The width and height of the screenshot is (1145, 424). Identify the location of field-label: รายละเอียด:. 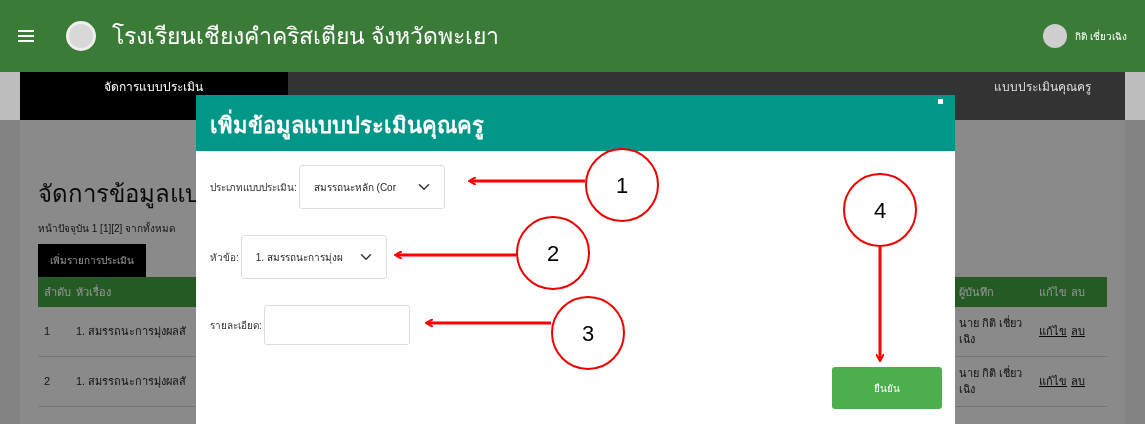
(236, 325).